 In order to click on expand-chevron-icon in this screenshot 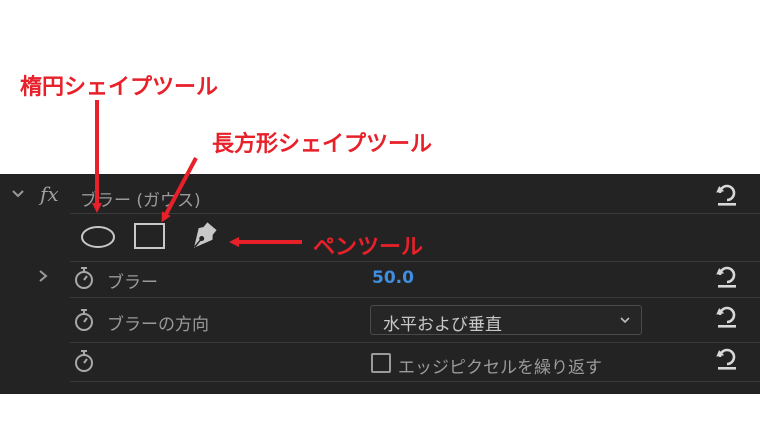, I will do `click(43, 276)`.